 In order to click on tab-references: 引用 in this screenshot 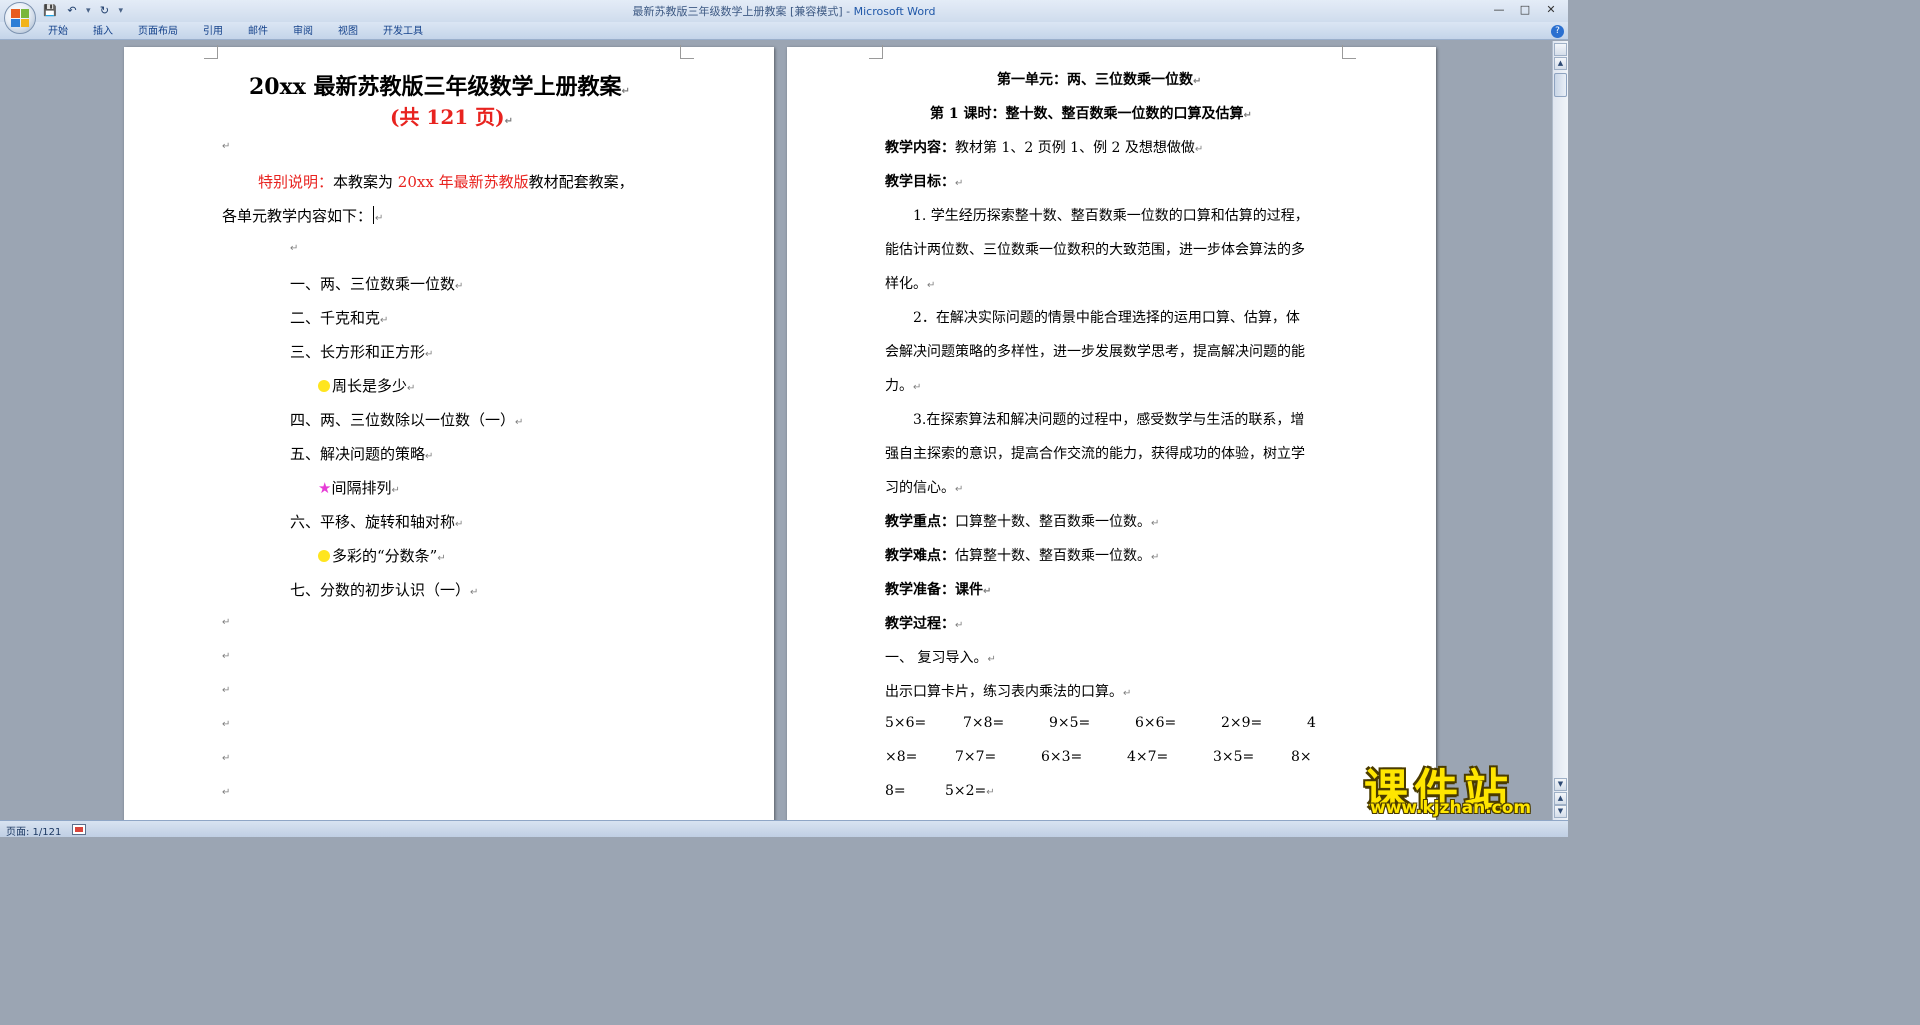, I will do `click(219, 31)`.